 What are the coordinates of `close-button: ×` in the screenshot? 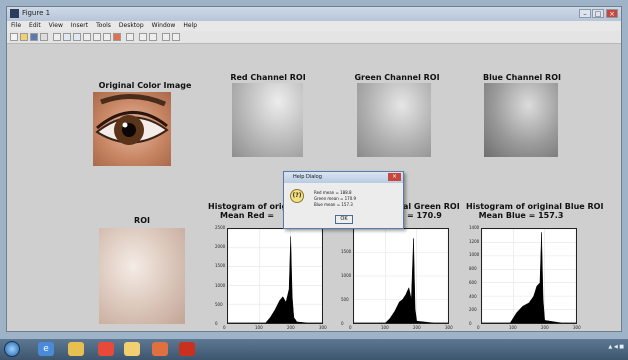 It's located at (612, 13).